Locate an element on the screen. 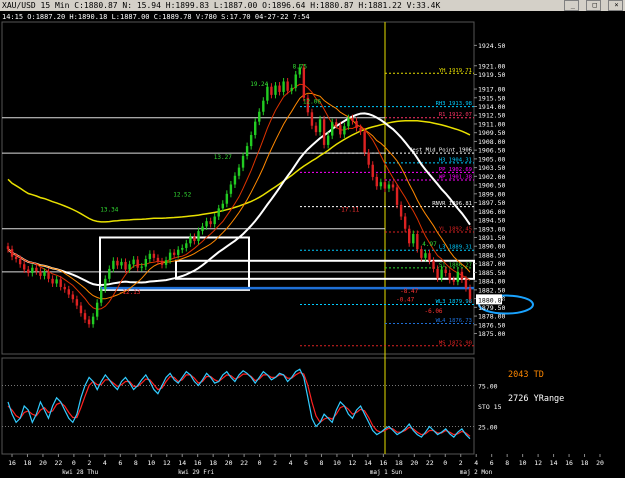  info-label-yrange: 2726 YRange is located at coordinates (536, 399).